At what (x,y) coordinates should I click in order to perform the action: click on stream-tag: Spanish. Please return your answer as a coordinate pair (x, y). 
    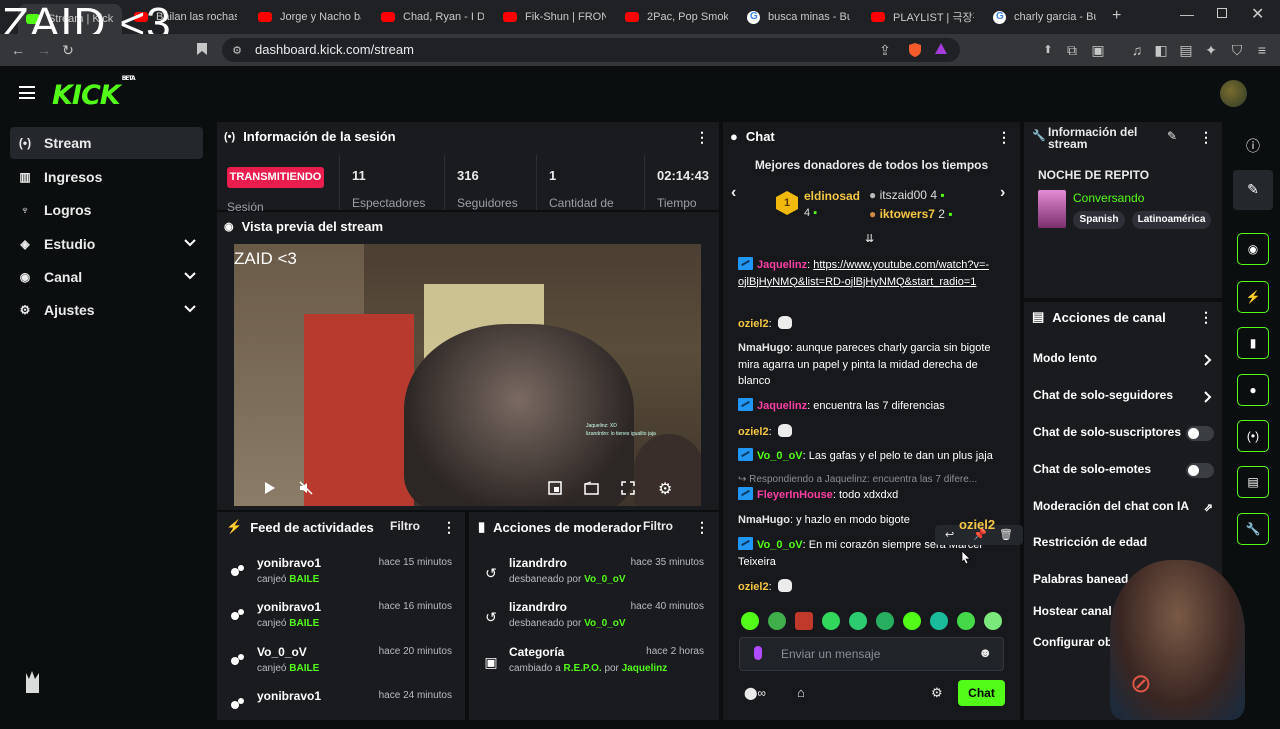
    Looking at the image, I should click on (1099, 220).